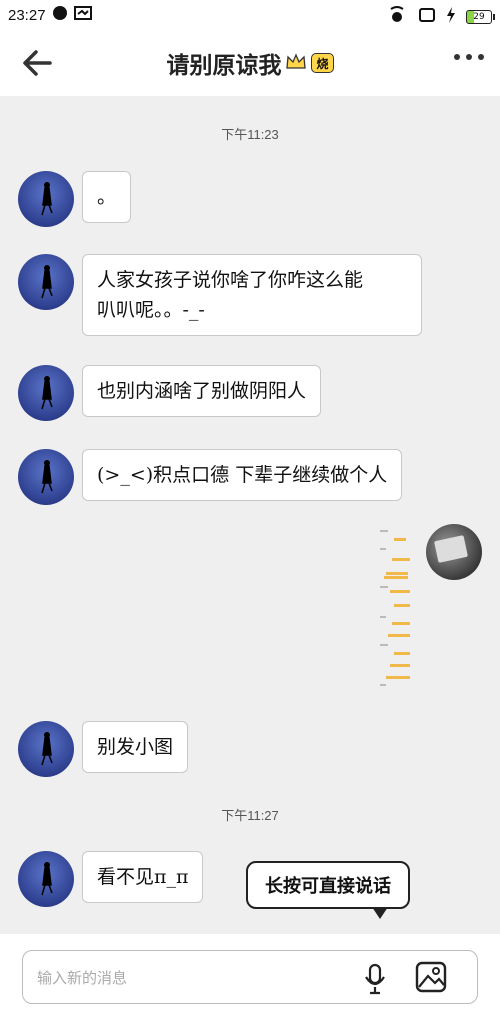 Image resolution: width=500 pixels, height=1021 pixels. I want to click on message-row: 人家女孩子说你啥了你咋这么能 叭叭呢。。-_-, so click(220, 295).